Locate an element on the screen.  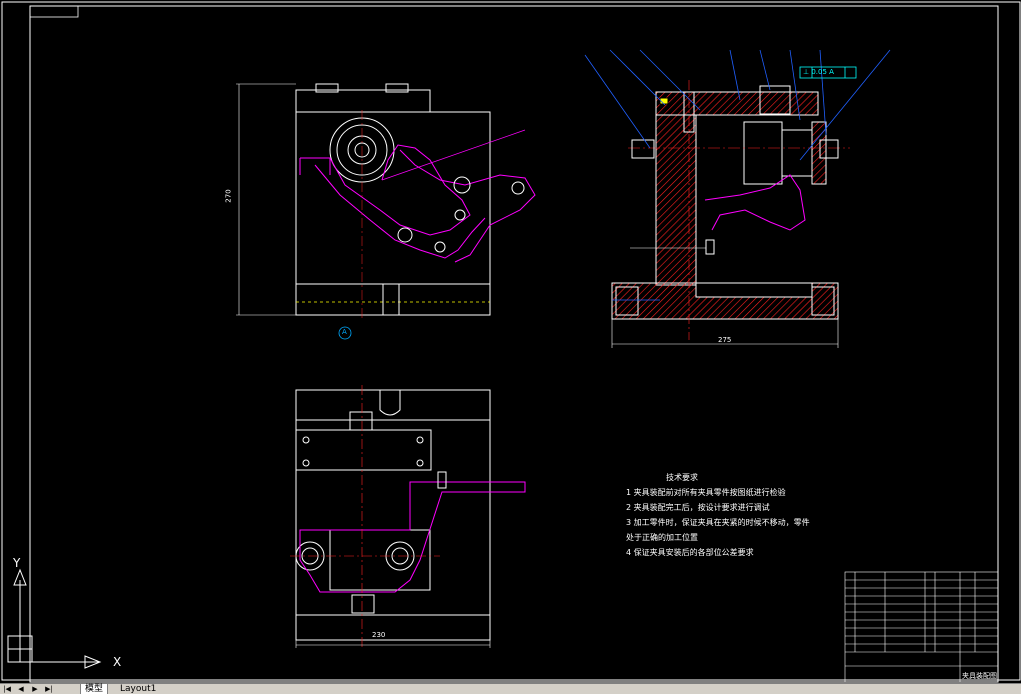
dimension-275: 275 is located at coordinates (725, 340).